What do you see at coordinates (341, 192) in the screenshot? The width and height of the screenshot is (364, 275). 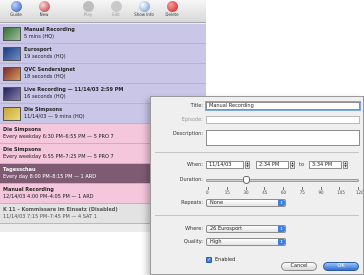 I see `duration-tick-label: 105` at bounding box center [341, 192].